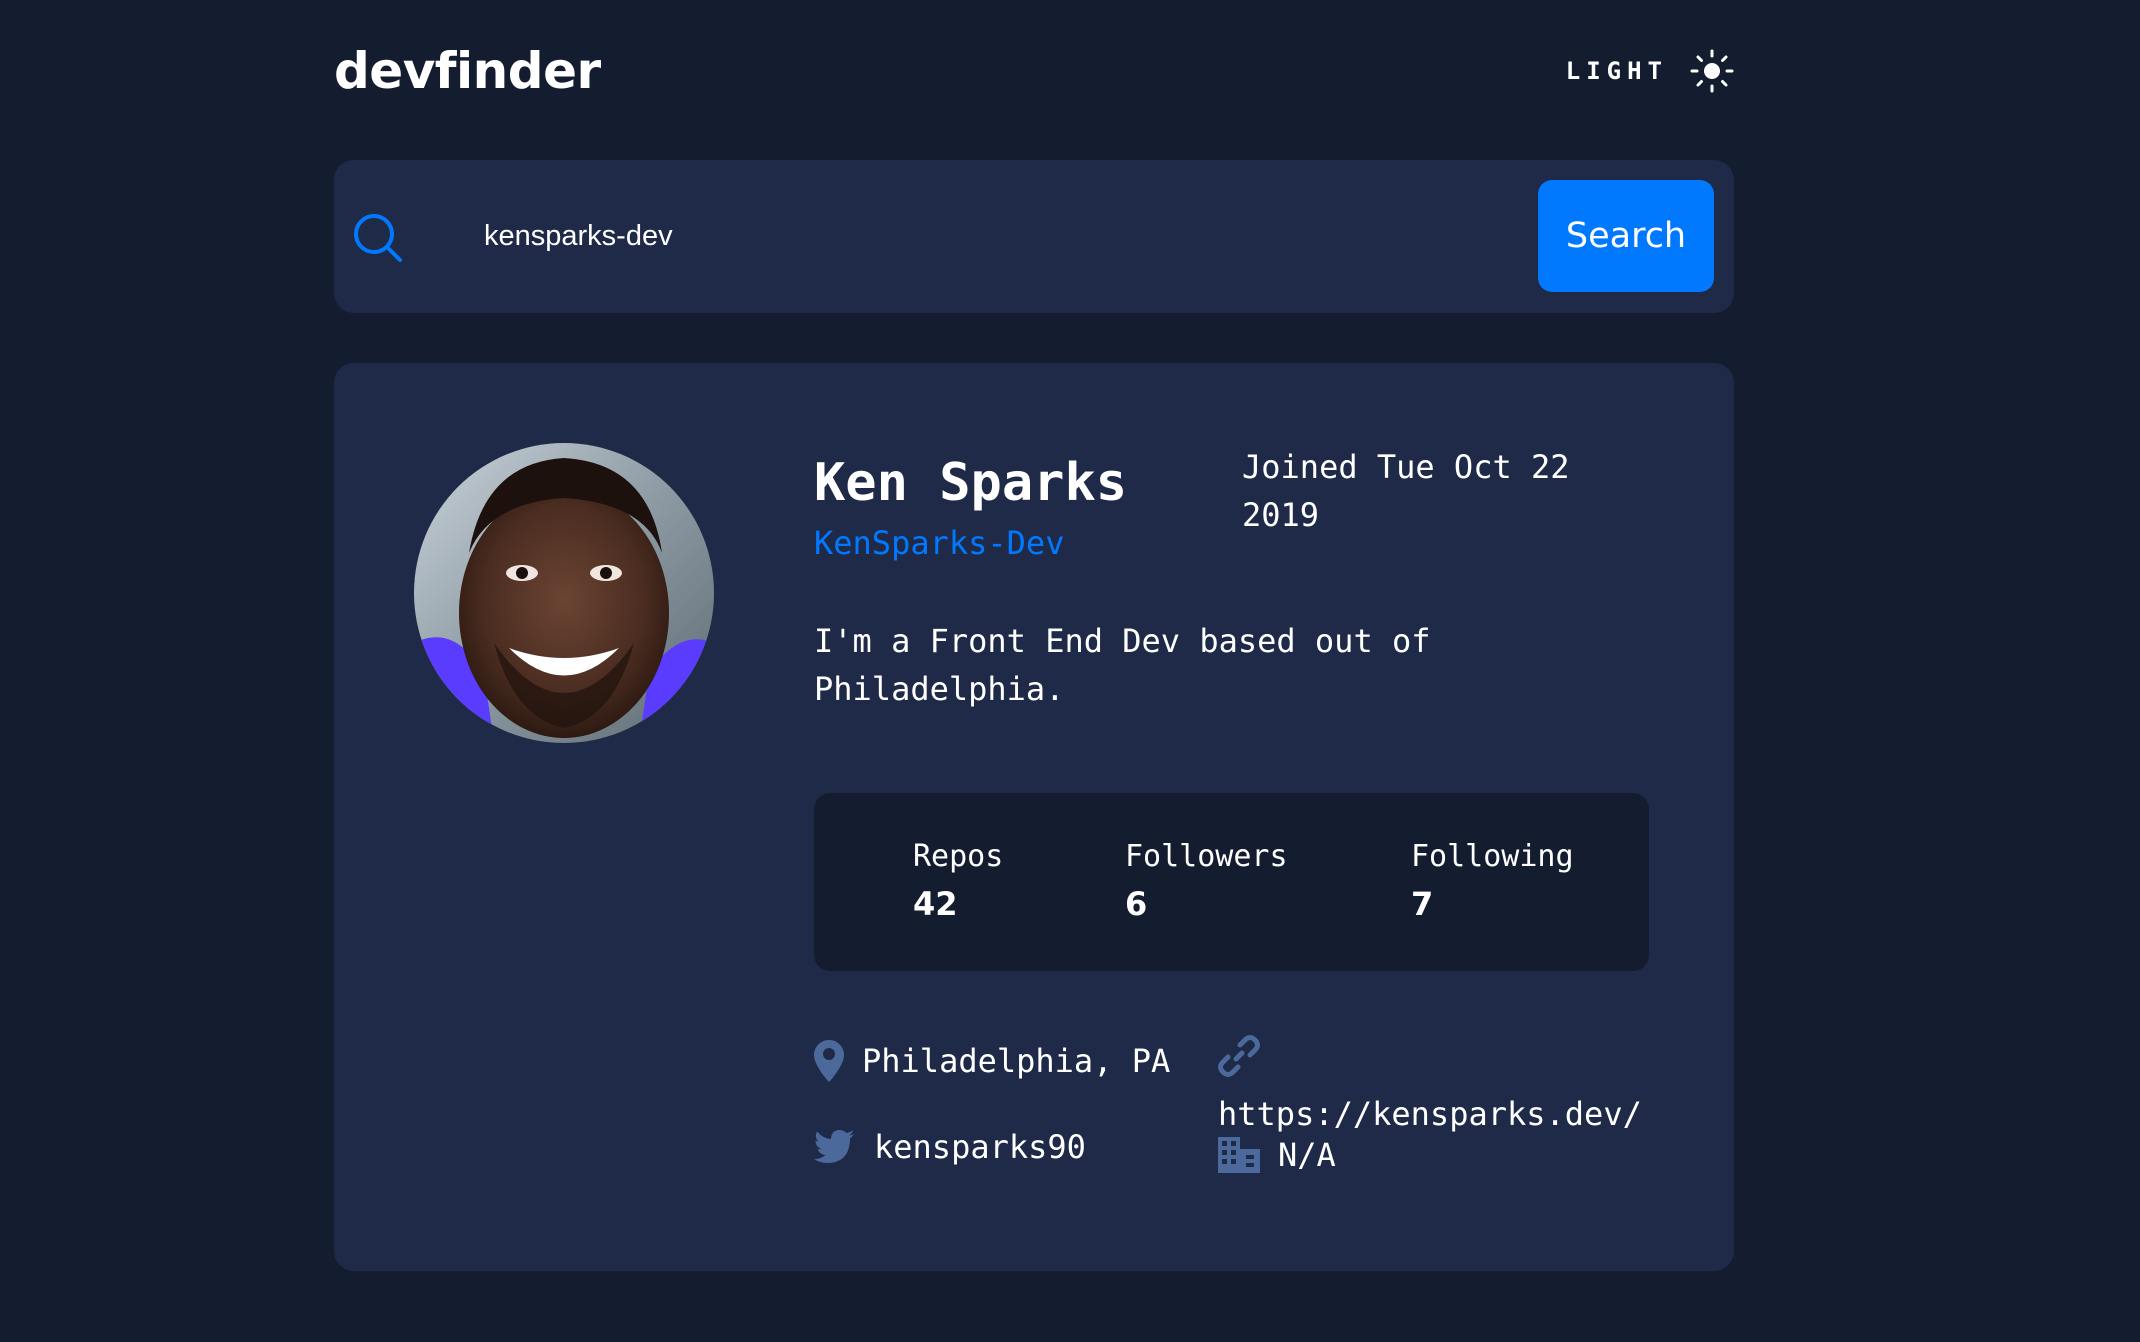  What do you see at coordinates (1616, 71) in the screenshot?
I see `theme-toggle-label: LIGHT` at bounding box center [1616, 71].